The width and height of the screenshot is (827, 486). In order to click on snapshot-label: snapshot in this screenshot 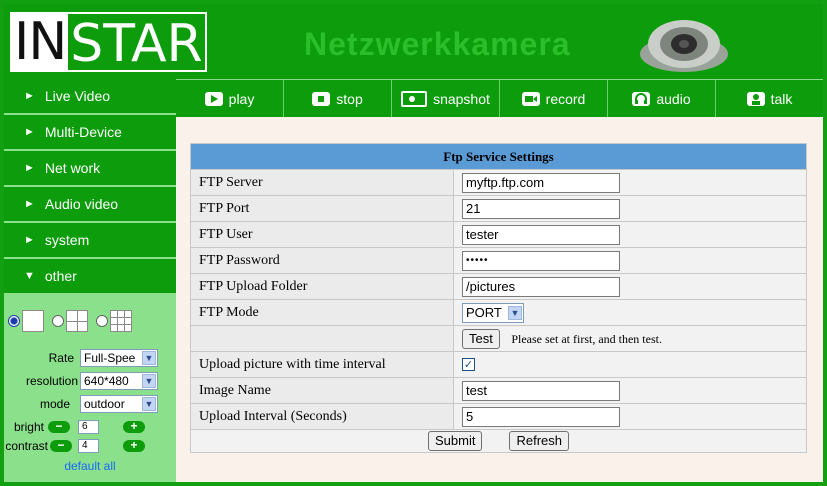, I will do `click(461, 99)`.